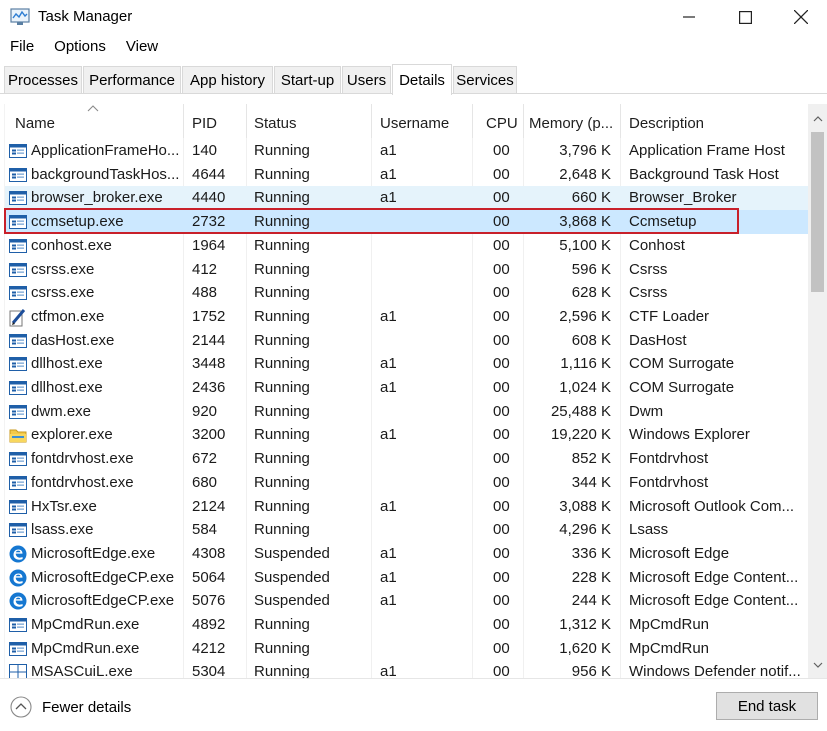 This screenshot has height=731, width=827. What do you see at coordinates (591, 601) in the screenshot?
I see `process-memory: 244 K` at bounding box center [591, 601].